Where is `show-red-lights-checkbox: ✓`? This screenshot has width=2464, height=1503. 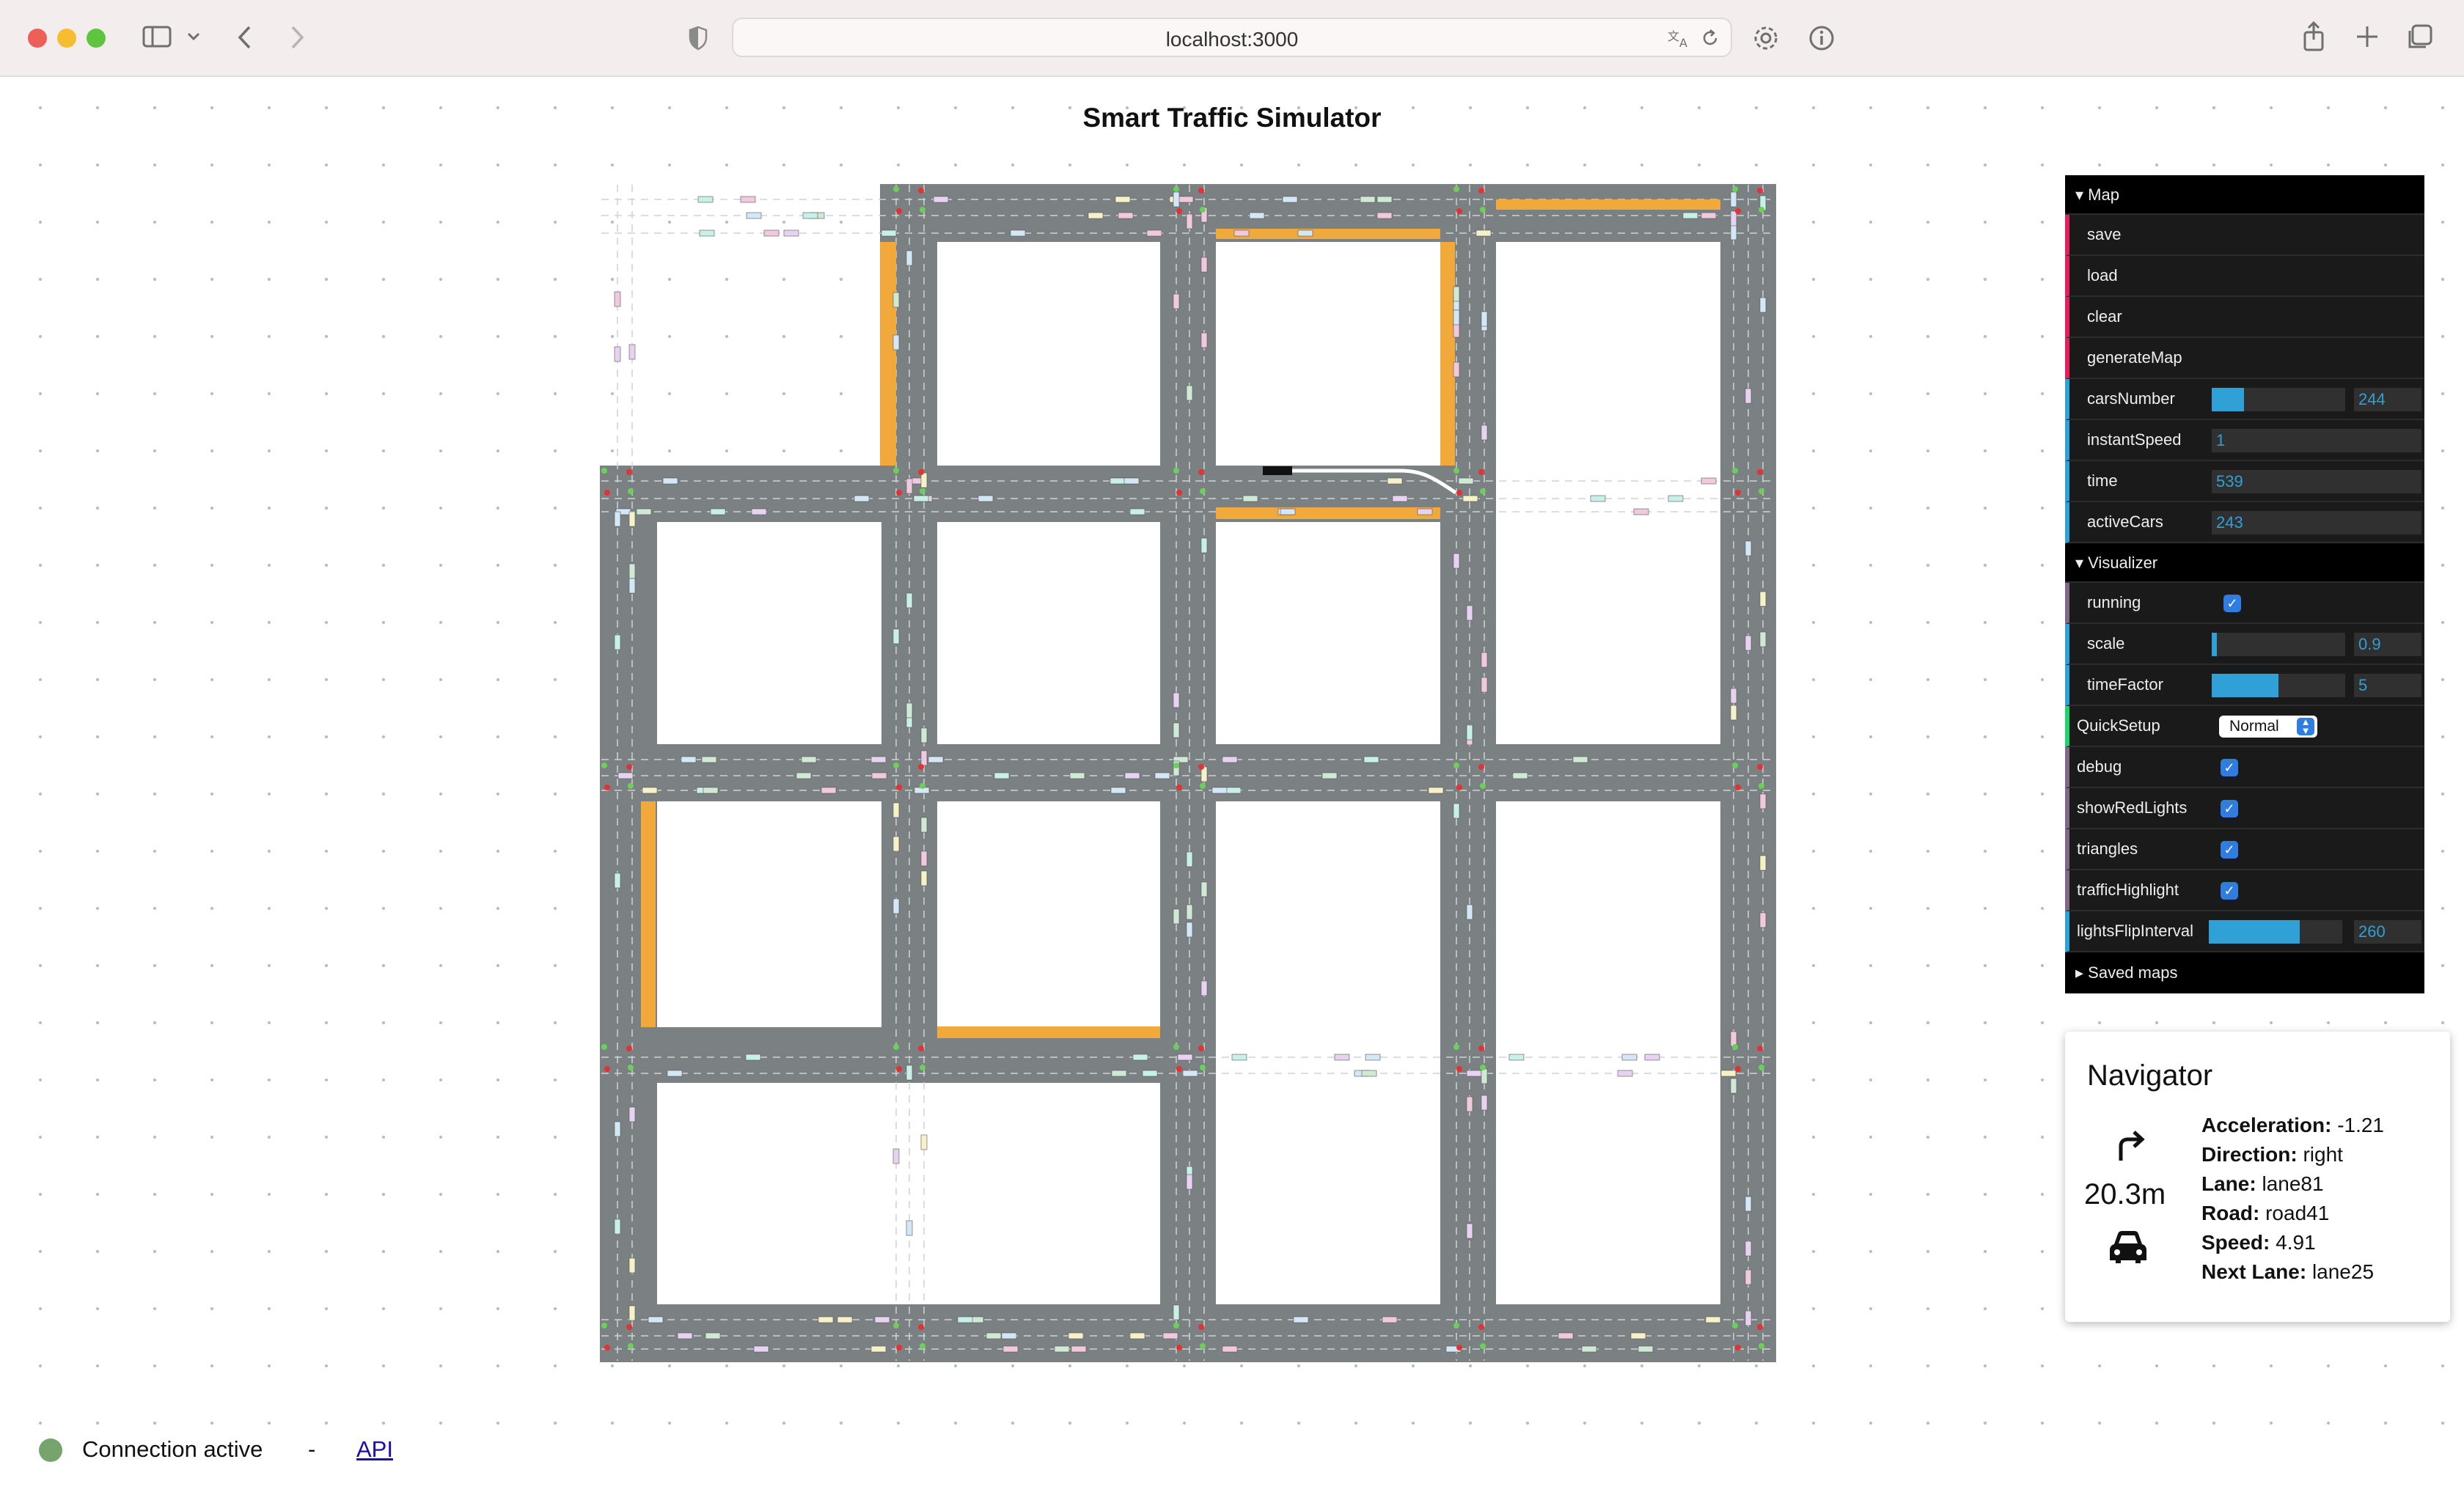
show-red-lights-checkbox: ✓ is located at coordinates (2229, 808).